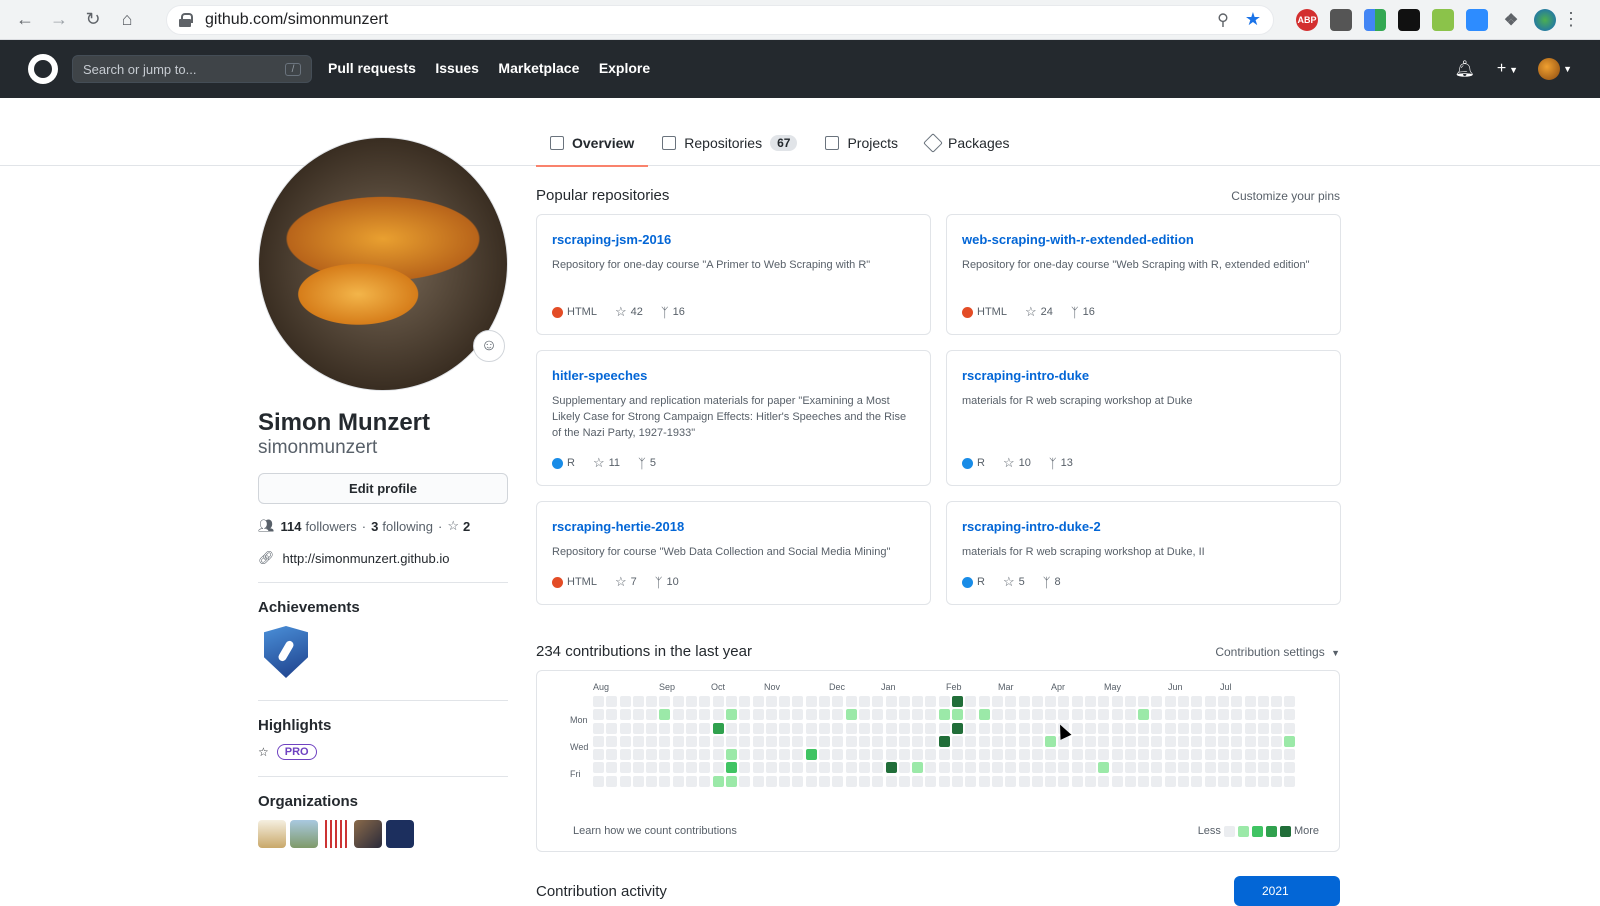 Image resolution: width=1600 pixels, height=906 pixels. What do you see at coordinates (1025, 375) in the screenshot?
I see `repo-name-link: rscraping-intro-duke` at bounding box center [1025, 375].